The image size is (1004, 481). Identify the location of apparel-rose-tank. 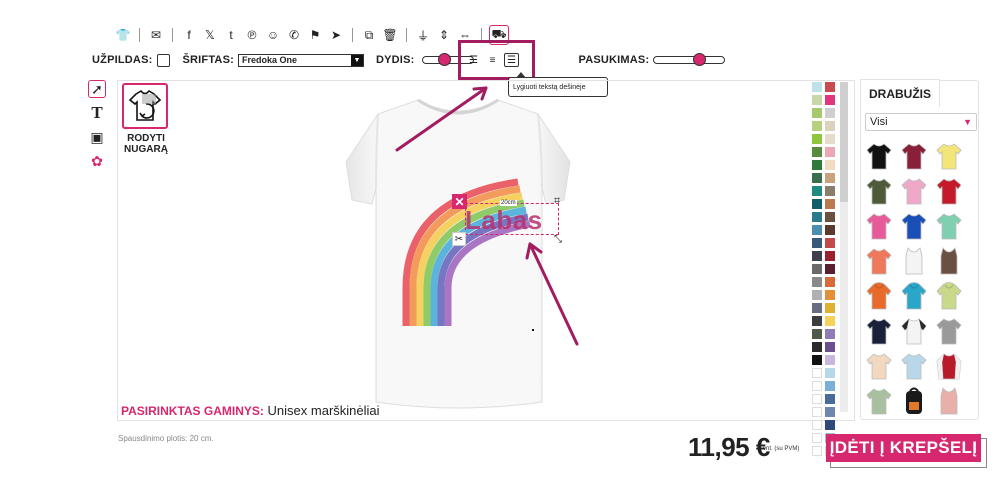
(949, 400).